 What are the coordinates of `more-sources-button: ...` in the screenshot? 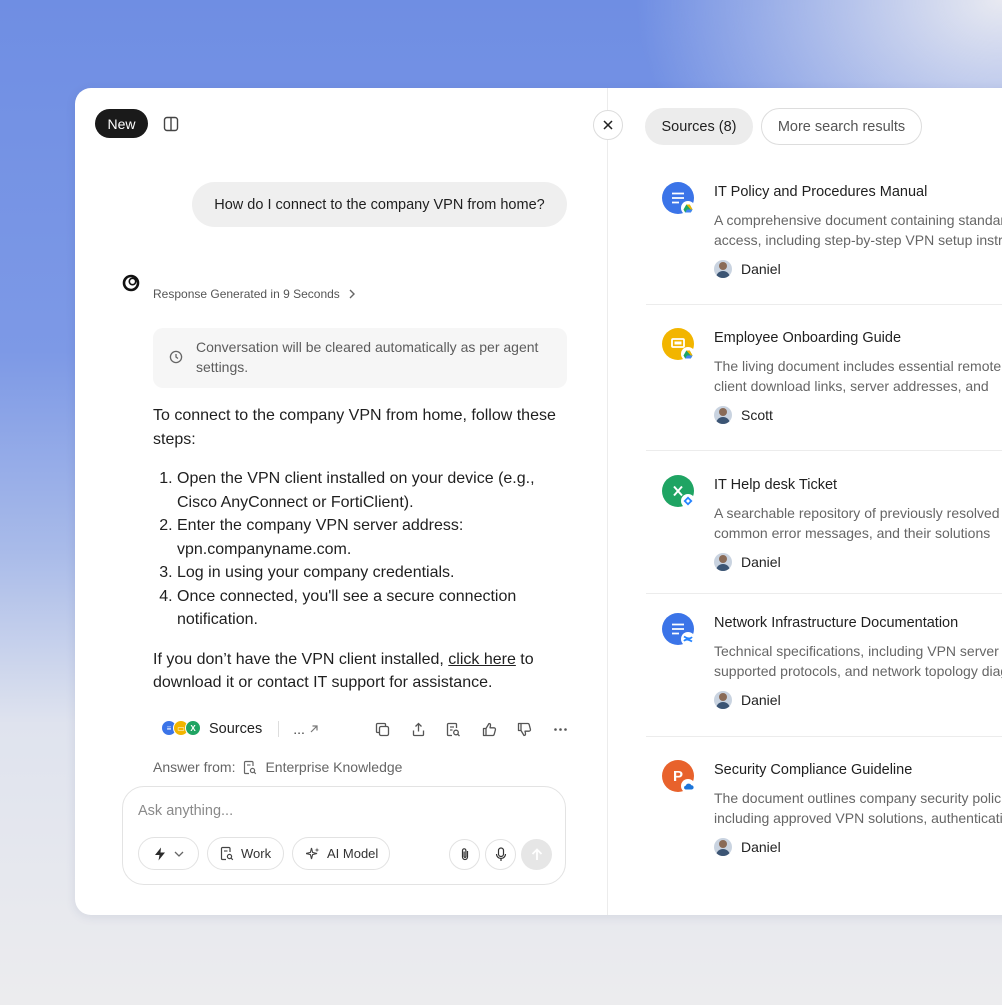 It's located at (306, 729).